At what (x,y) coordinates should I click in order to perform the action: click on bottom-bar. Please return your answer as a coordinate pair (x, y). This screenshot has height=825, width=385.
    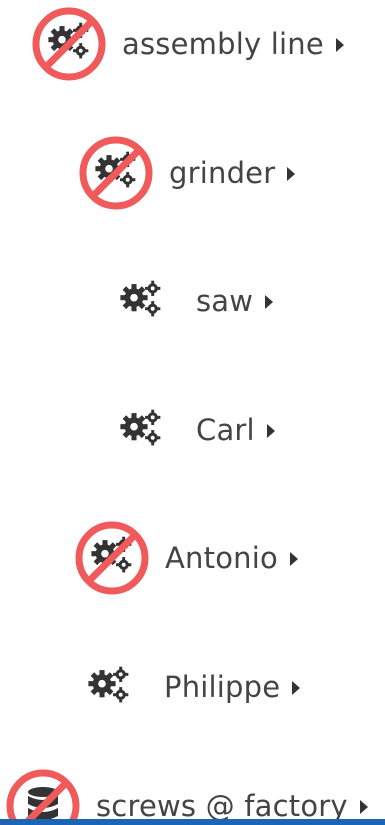
    Looking at the image, I should click on (192, 822).